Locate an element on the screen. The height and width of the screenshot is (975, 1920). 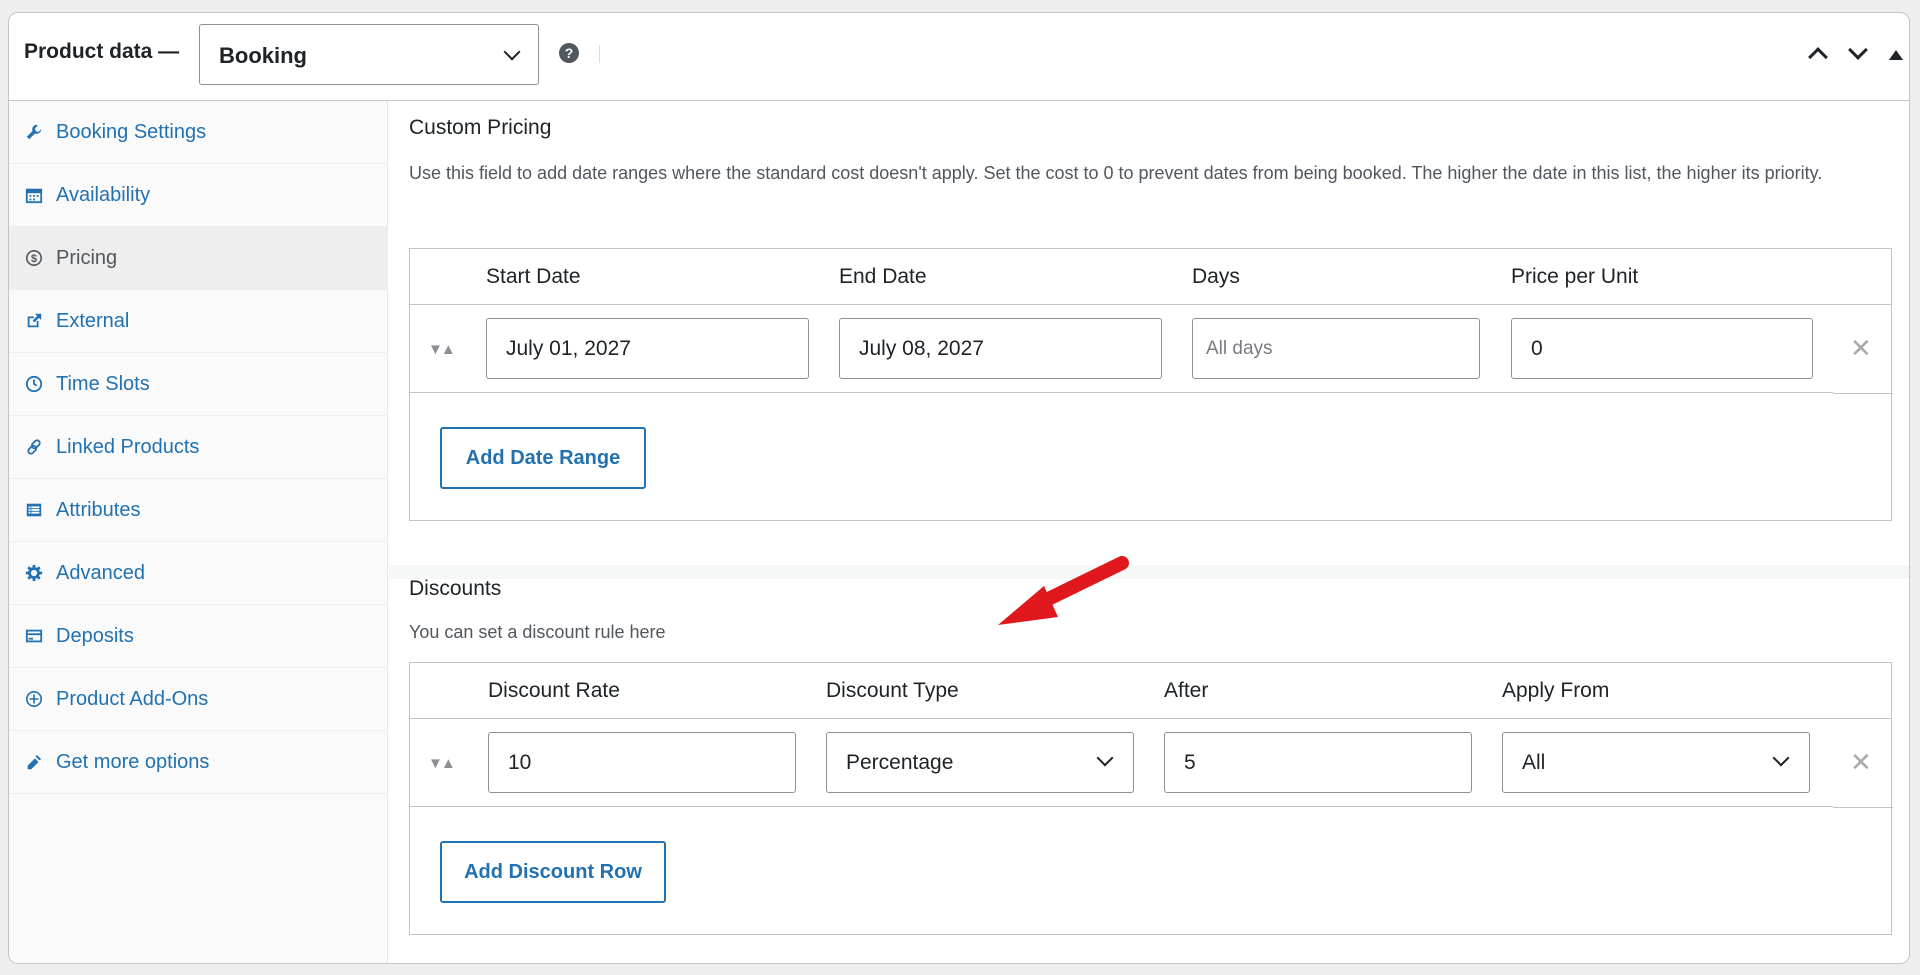
header-divider is located at coordinates (599, 54).